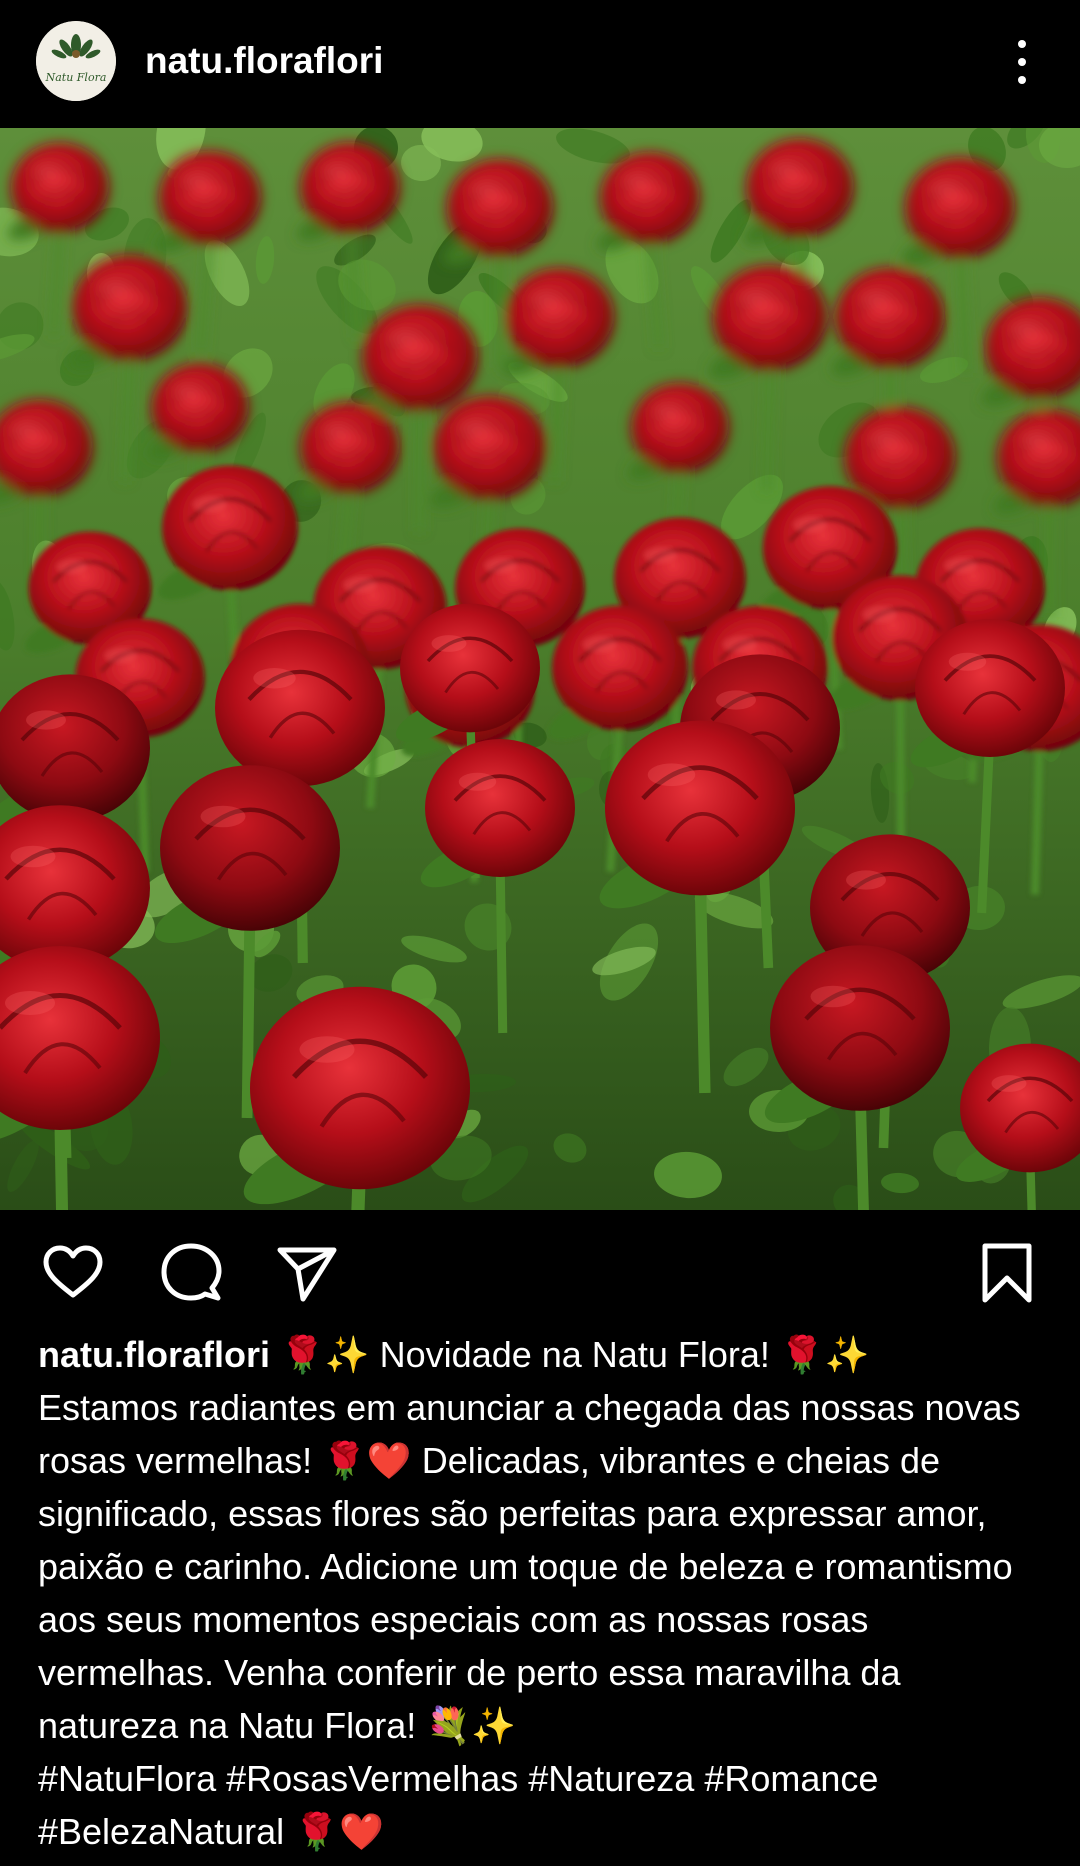  Describe the element at coordinates (264, 61) in the screenshot. I see `header-username: natu.floraflori` at that location.